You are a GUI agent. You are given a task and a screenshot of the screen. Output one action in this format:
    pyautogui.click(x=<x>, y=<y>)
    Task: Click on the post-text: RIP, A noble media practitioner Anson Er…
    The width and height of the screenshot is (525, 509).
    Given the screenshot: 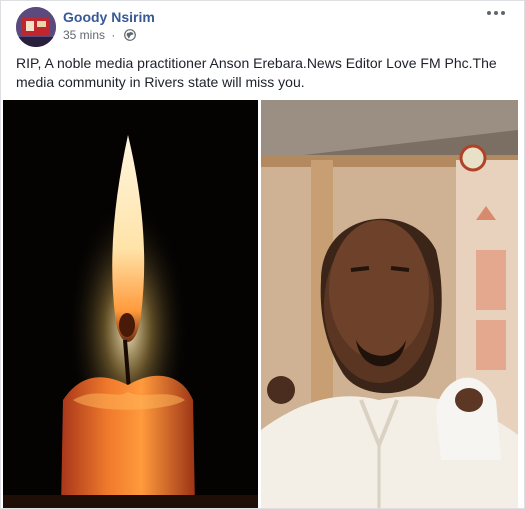 What is the action you would take?
    pyautogui.click(x=256, y=72)
    